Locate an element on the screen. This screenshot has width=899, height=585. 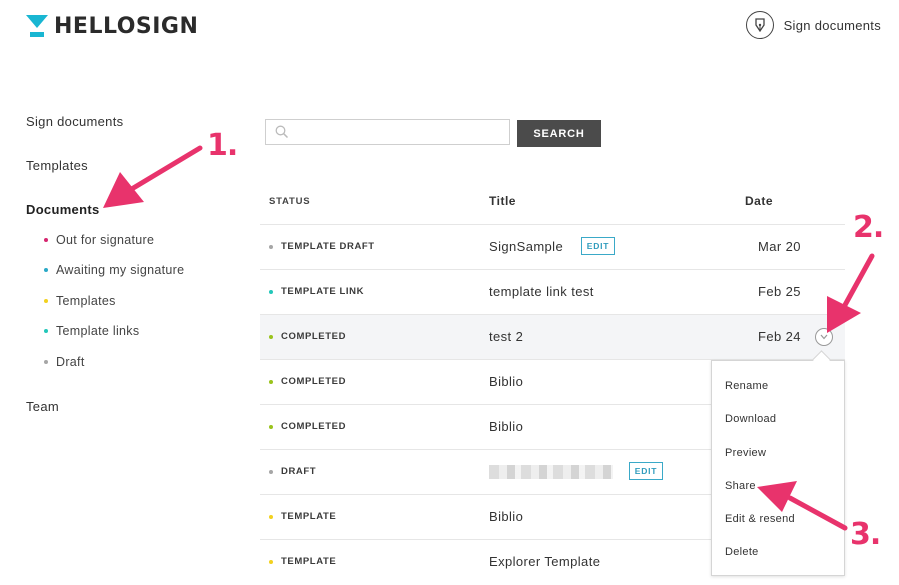
table-row: TEMPLATE DRAFT SignSample EDIT Mar 20 is located at coordinates (552, 246).